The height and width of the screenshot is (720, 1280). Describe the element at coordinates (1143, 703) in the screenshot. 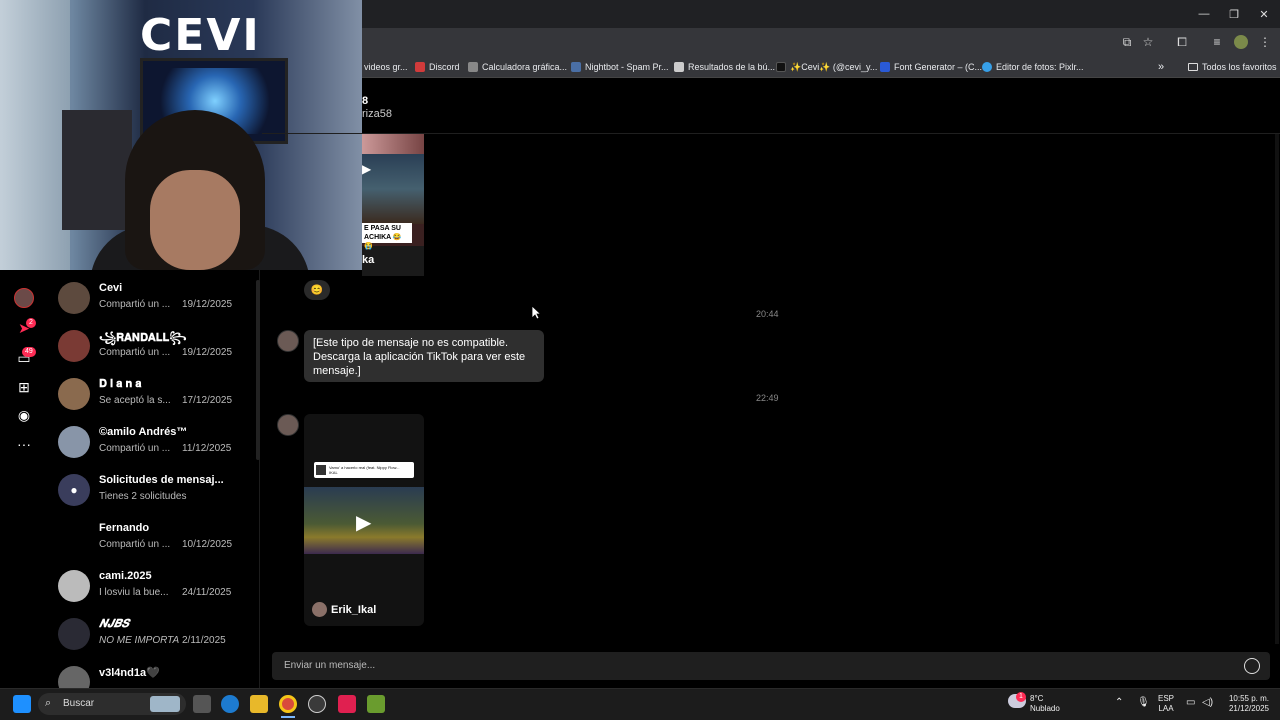

I see `microphone-icon: 🎙` at that location.